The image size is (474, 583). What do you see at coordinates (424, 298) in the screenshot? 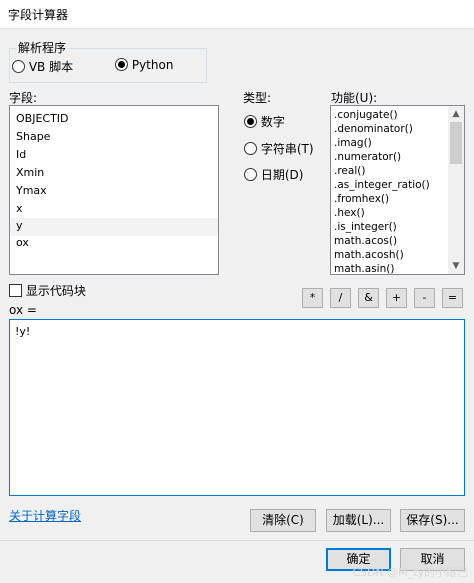
I see `minus-button: -` at bounding box center [424, 298].